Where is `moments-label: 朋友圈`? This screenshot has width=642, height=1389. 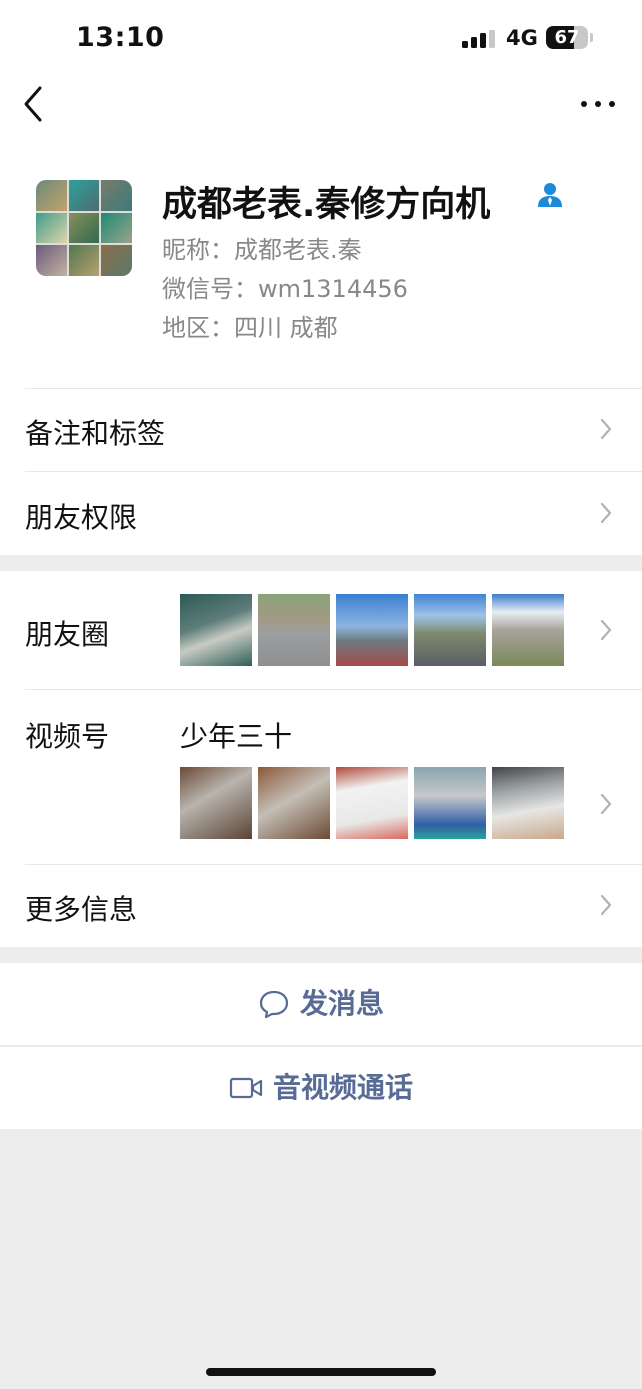 moments-label: 朋友圈 is located at coordinates (67, 634).